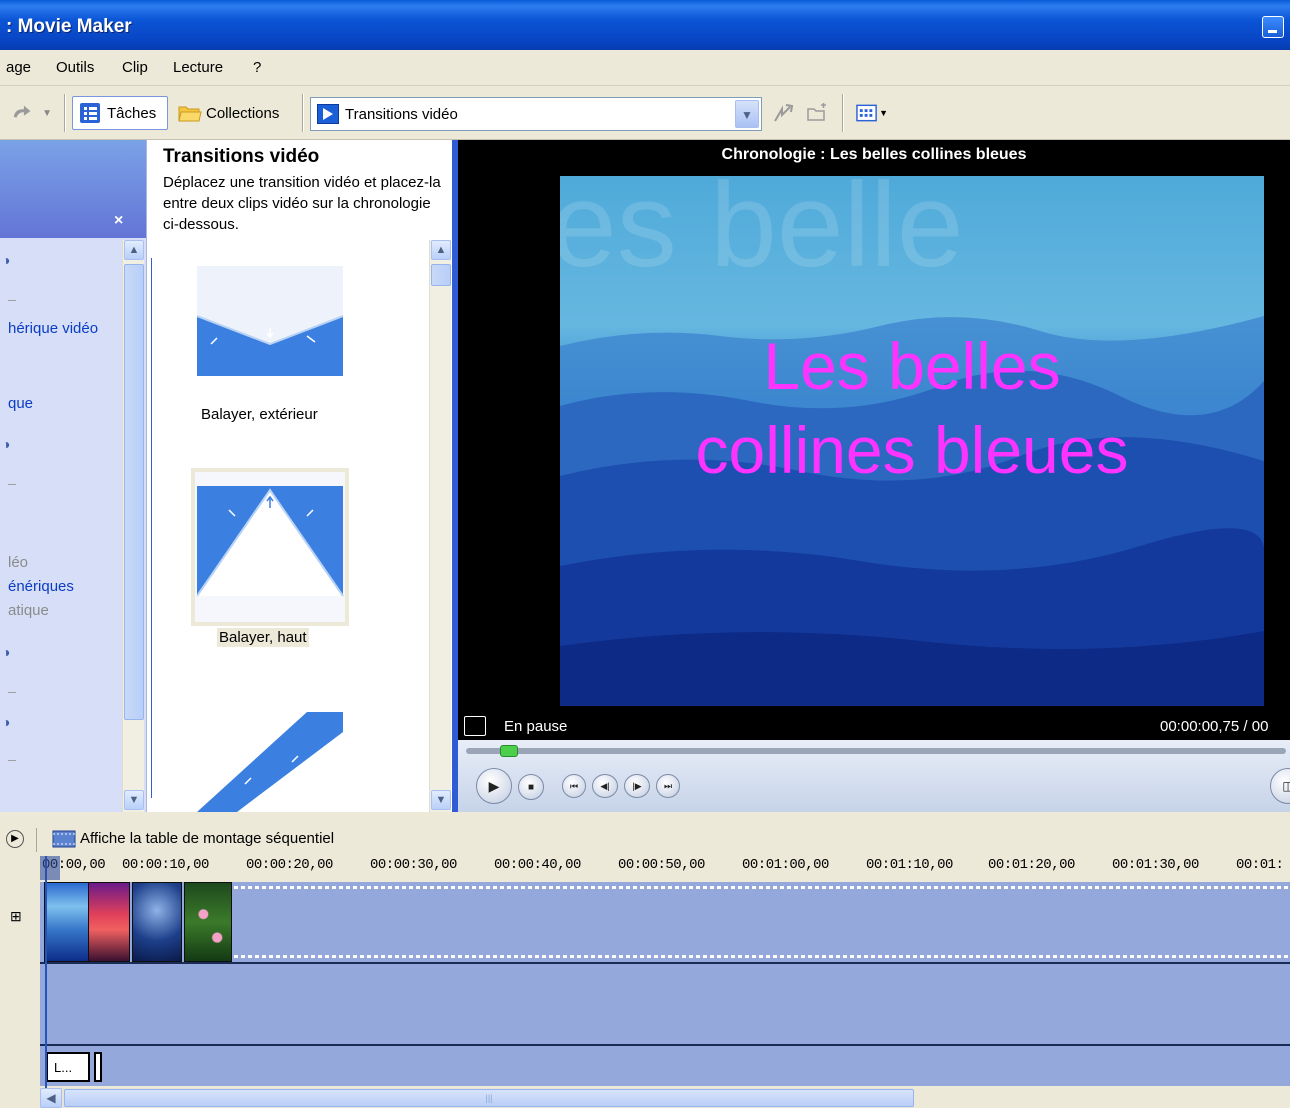 This screenshot has width=1290, height=1108. I want to click on collection-scrollbar: ▲ ▼, so click(440, 526).